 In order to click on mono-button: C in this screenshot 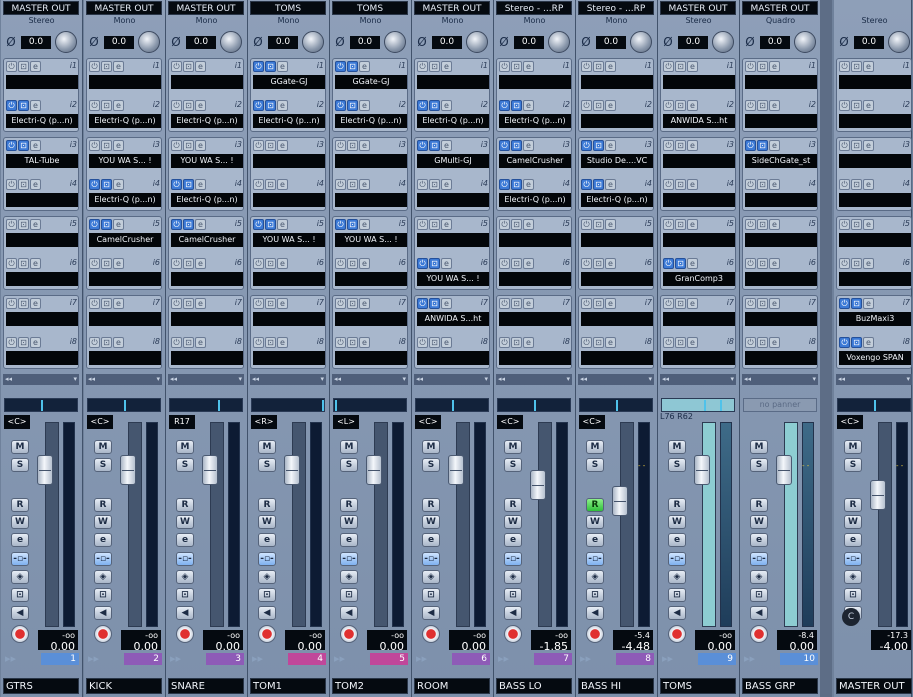, I will do `click(851, 617)`.